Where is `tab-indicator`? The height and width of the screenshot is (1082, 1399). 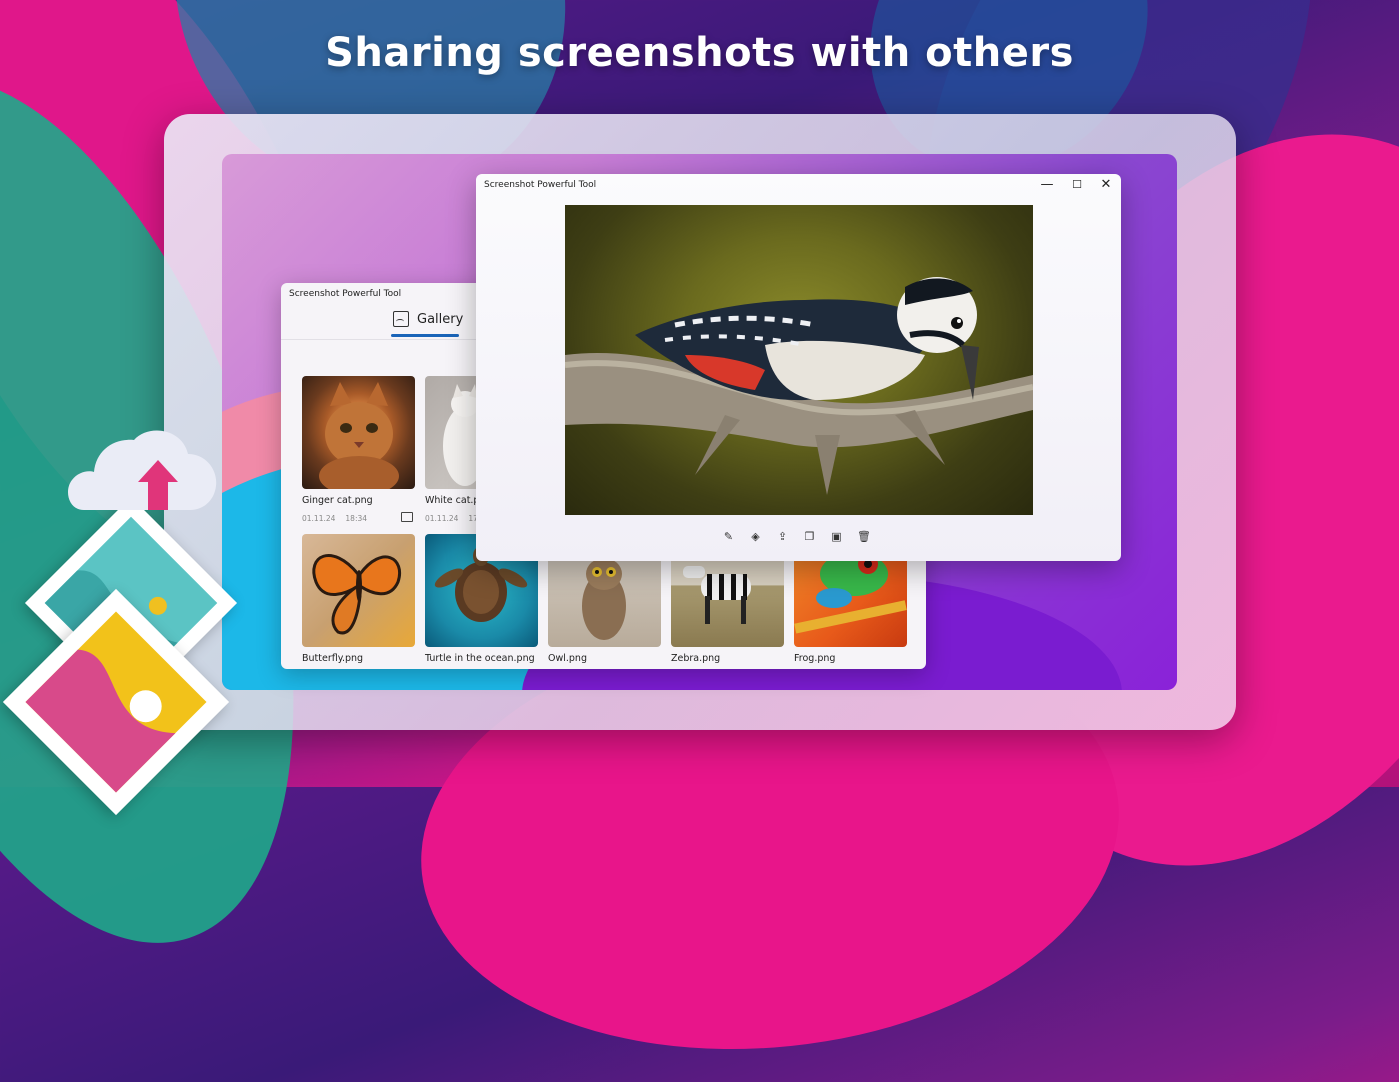 tab-indicator is located at coordinates (425, 335).